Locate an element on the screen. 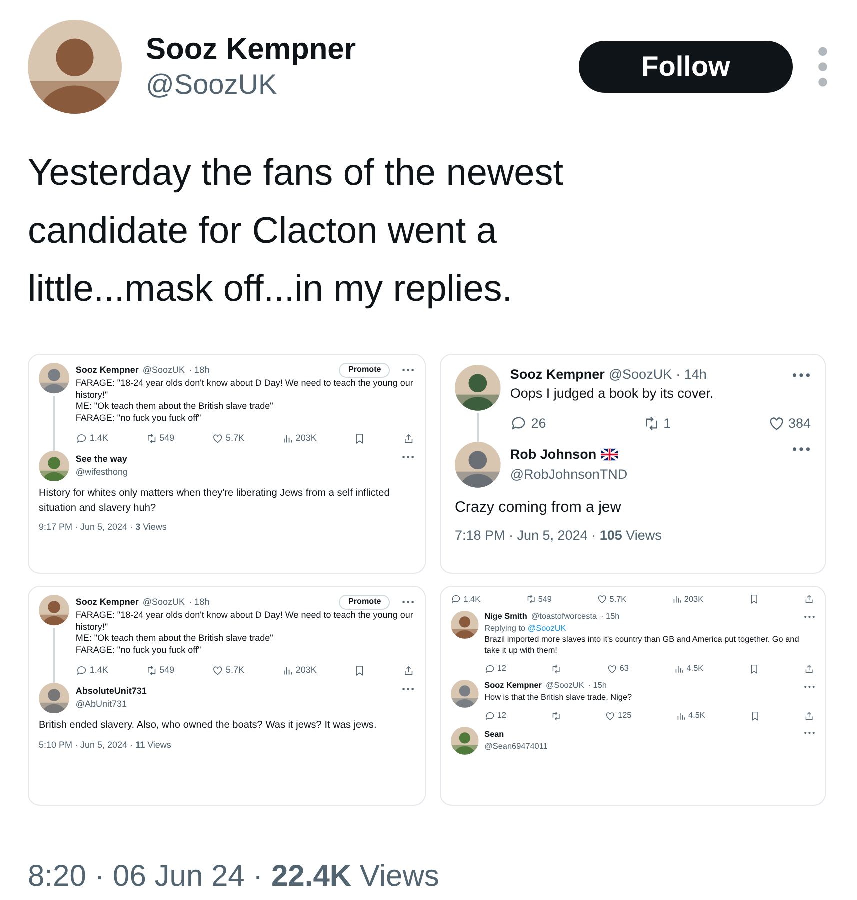 The width and height of the screenshot is (857, 900). repost-count: 1 is located at coordinates (668, 423).